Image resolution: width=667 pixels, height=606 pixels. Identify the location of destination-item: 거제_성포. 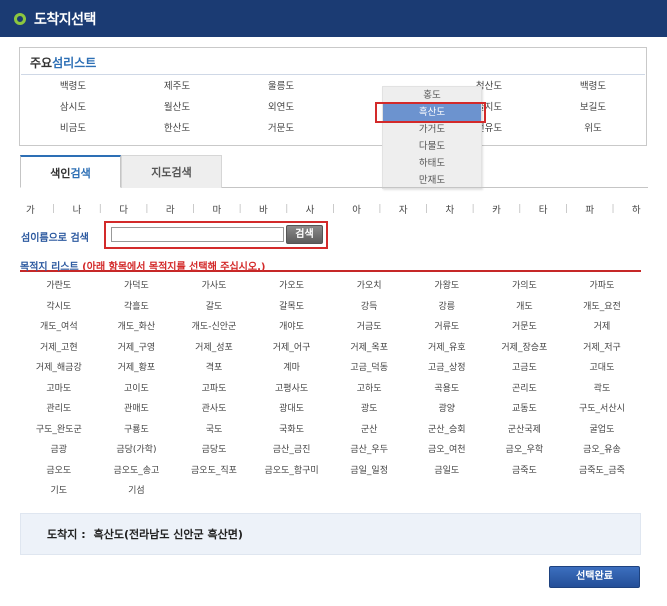
(214, 348).